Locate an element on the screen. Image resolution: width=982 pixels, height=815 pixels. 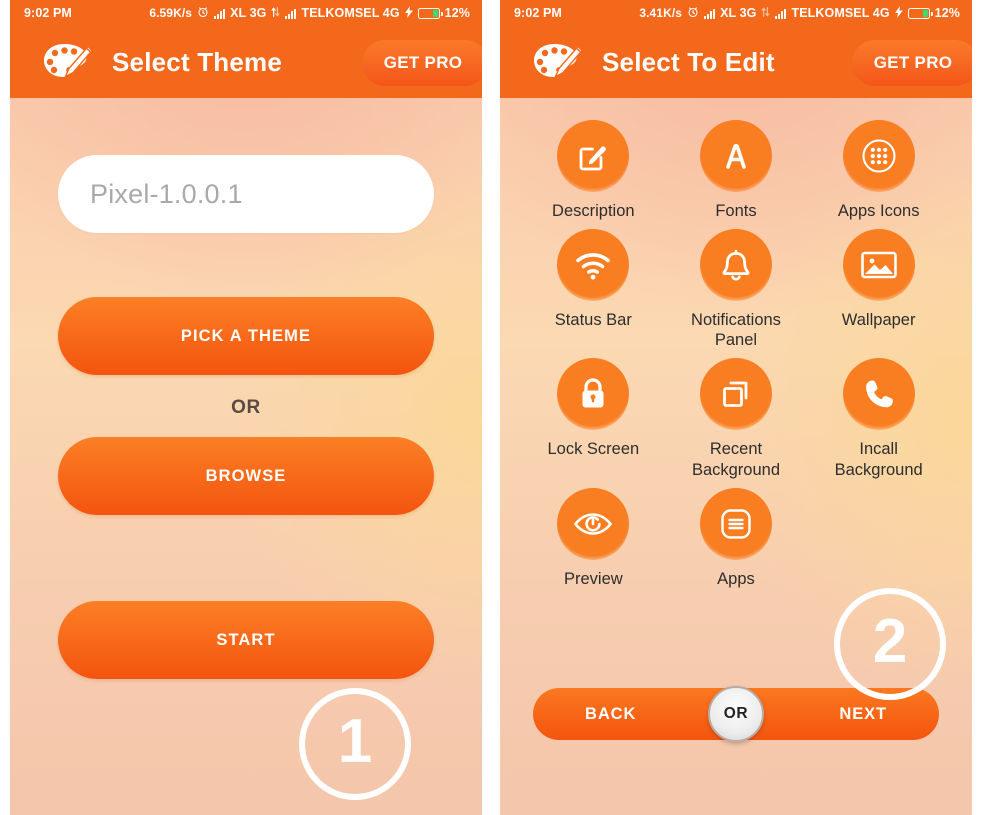
grid-item-label: Preview is located at coordinates (593, 578).